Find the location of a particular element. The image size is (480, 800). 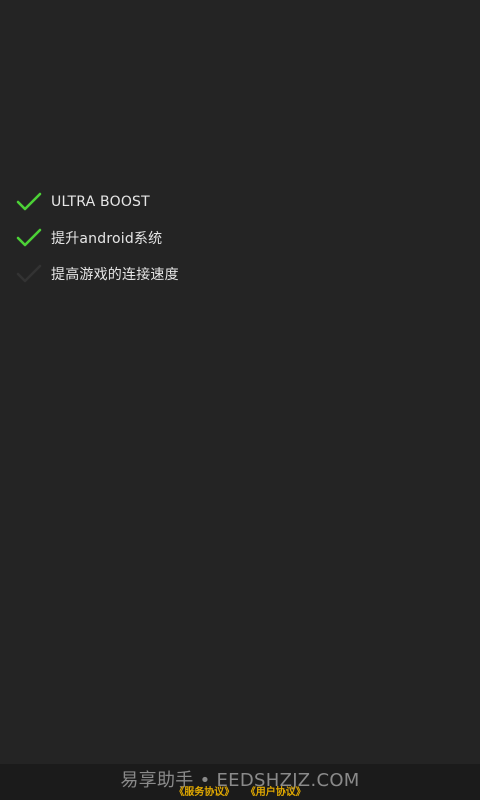

checklist-item-label: ULTRA BOOST is located at coordinates (100, 202).